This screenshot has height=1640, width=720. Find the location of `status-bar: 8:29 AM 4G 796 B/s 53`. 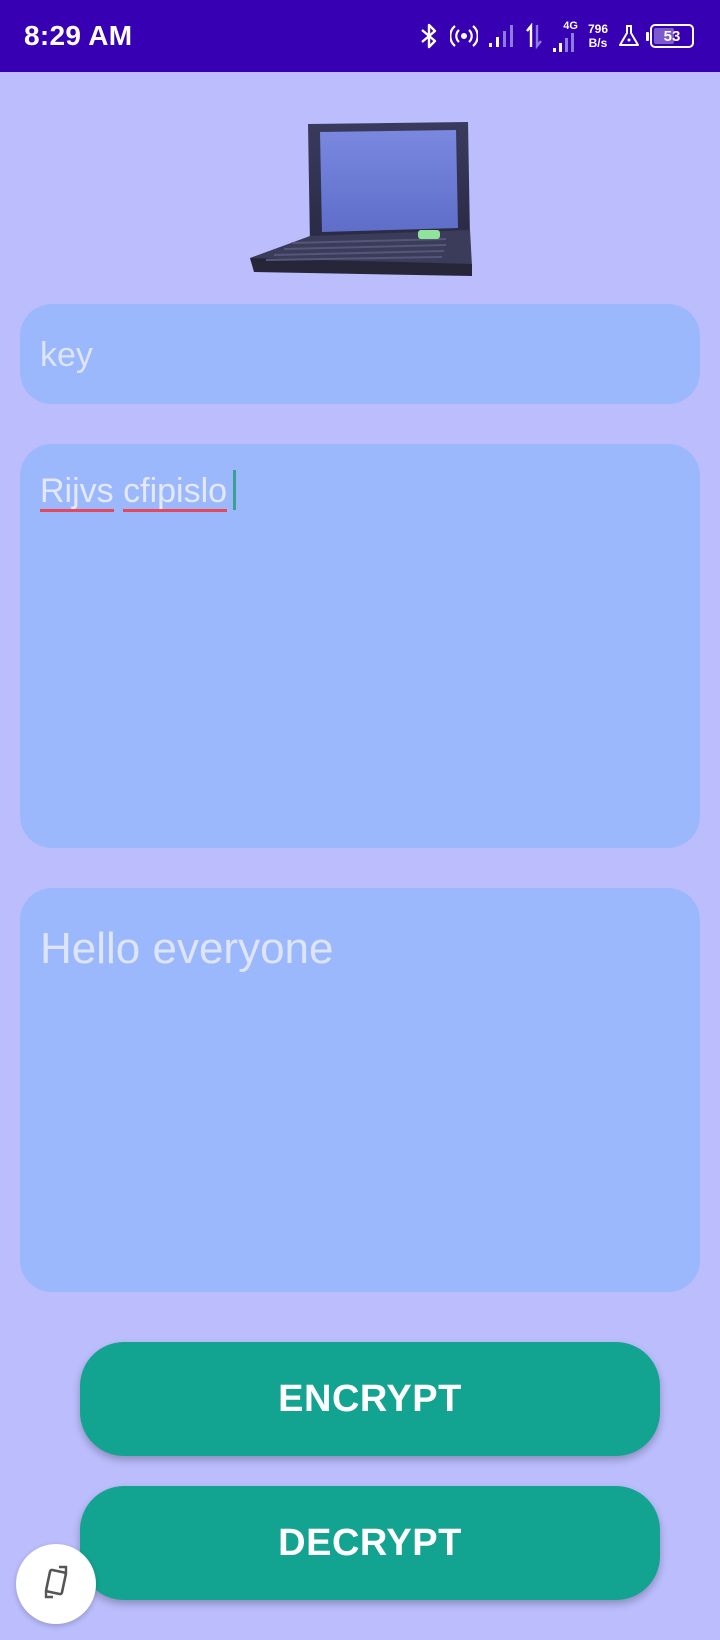

status-bar: 8:29 AM 4G 796 B/s 53 is located at coordinates (360, 36).